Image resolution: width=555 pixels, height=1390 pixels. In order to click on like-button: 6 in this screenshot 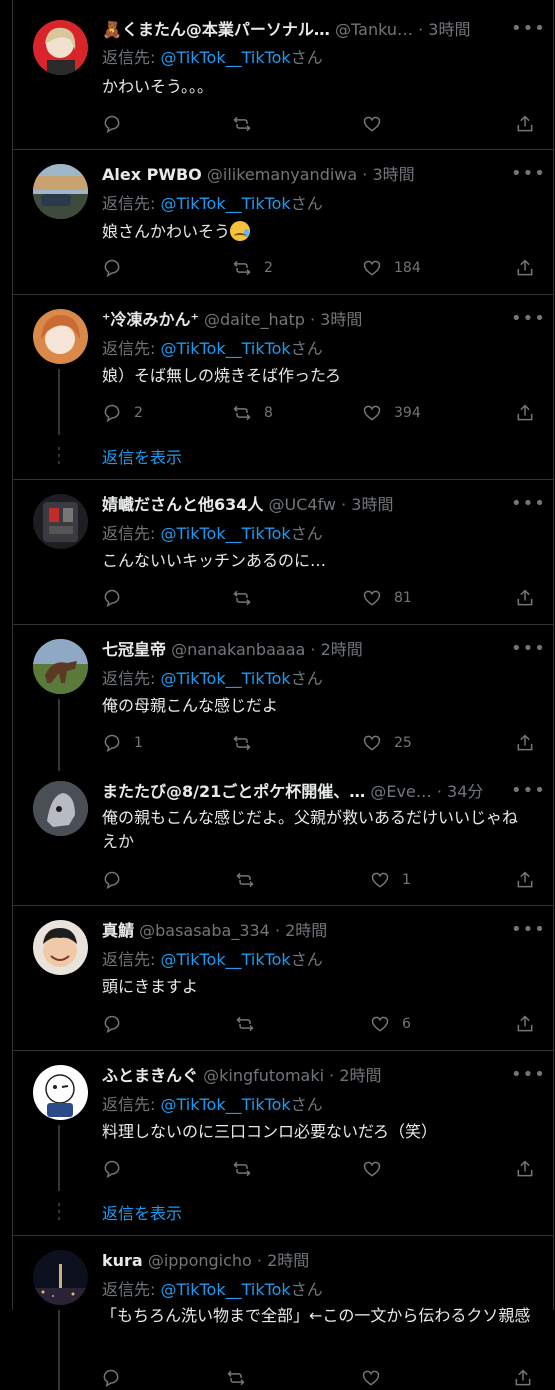, I will do `click(390, 1024)`.